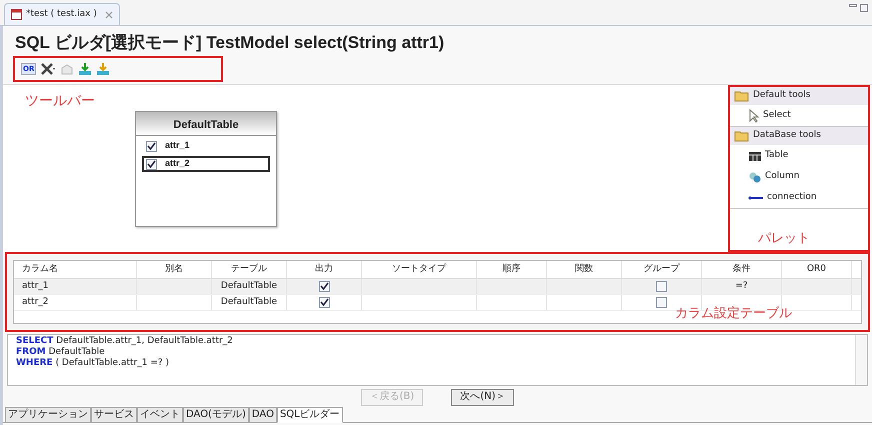  I want to click on palette-item: Select, so click(799, 115).